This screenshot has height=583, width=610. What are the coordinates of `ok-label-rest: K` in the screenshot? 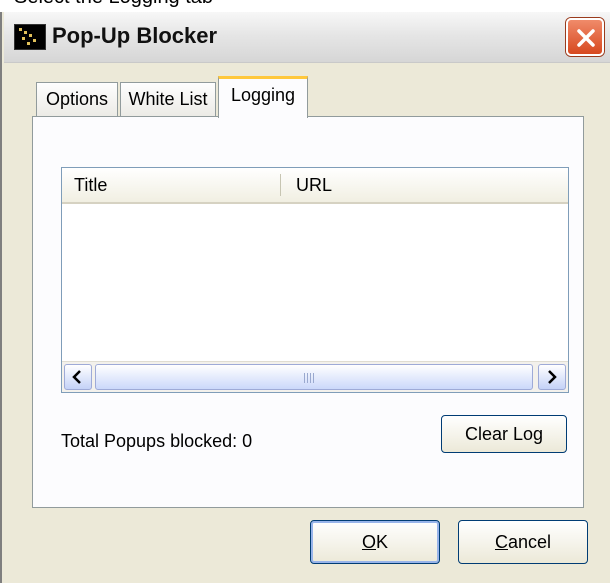 It's located at (382, 542).